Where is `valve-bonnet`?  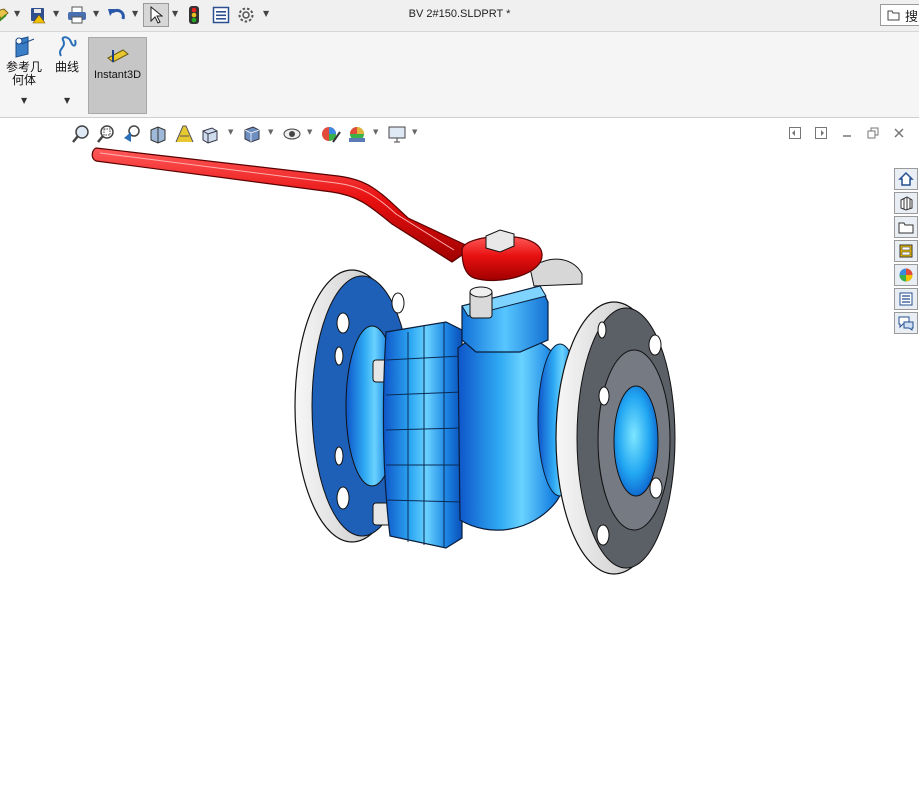 valve-bonnet is located at coordinates (505, 319).